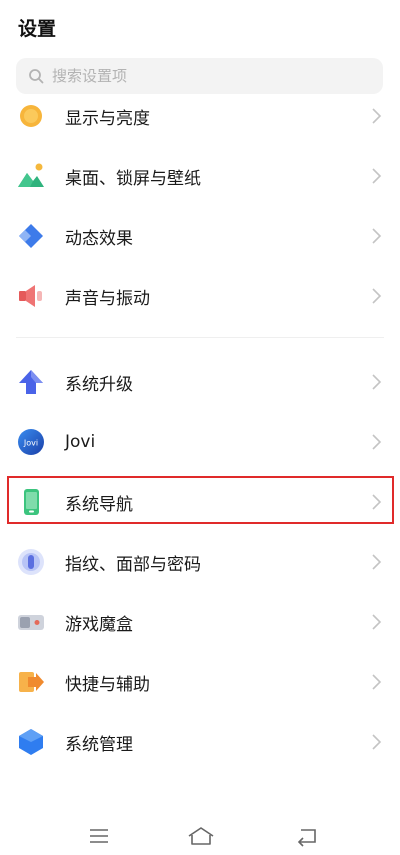 This screenshot has height=855, width=400. I want to click on settings-item-label: 游戏魔盒, so click(99, 624).